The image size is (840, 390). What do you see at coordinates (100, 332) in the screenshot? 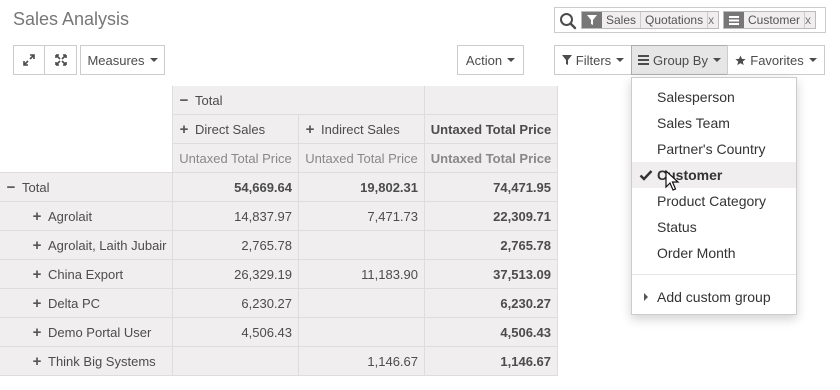
I see `row-label: Demo Portal User` at bounding box center [100, 332].